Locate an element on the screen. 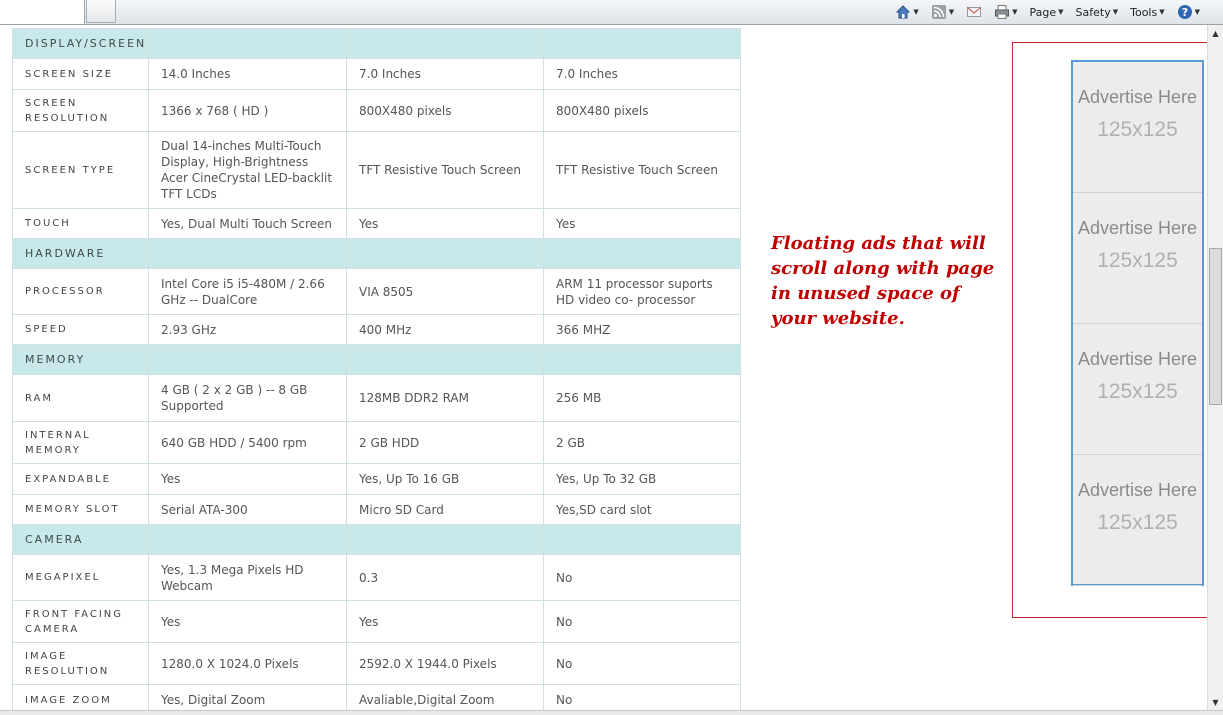 Image resolution: width=1223 pixels, height=715 pixels. spec-value-cell: 4 GB ( 2 x 2 GB ) -- 8 GB Supported is located at coordinates (247, 398).